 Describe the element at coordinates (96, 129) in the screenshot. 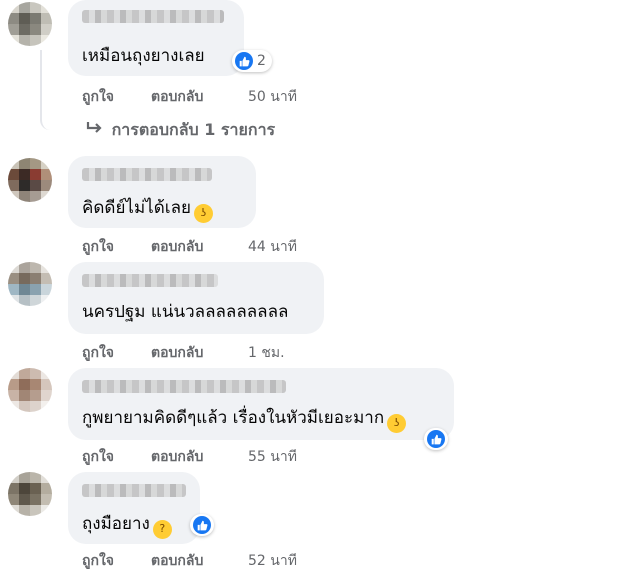

I see `reply-arrow-icon` at that location.